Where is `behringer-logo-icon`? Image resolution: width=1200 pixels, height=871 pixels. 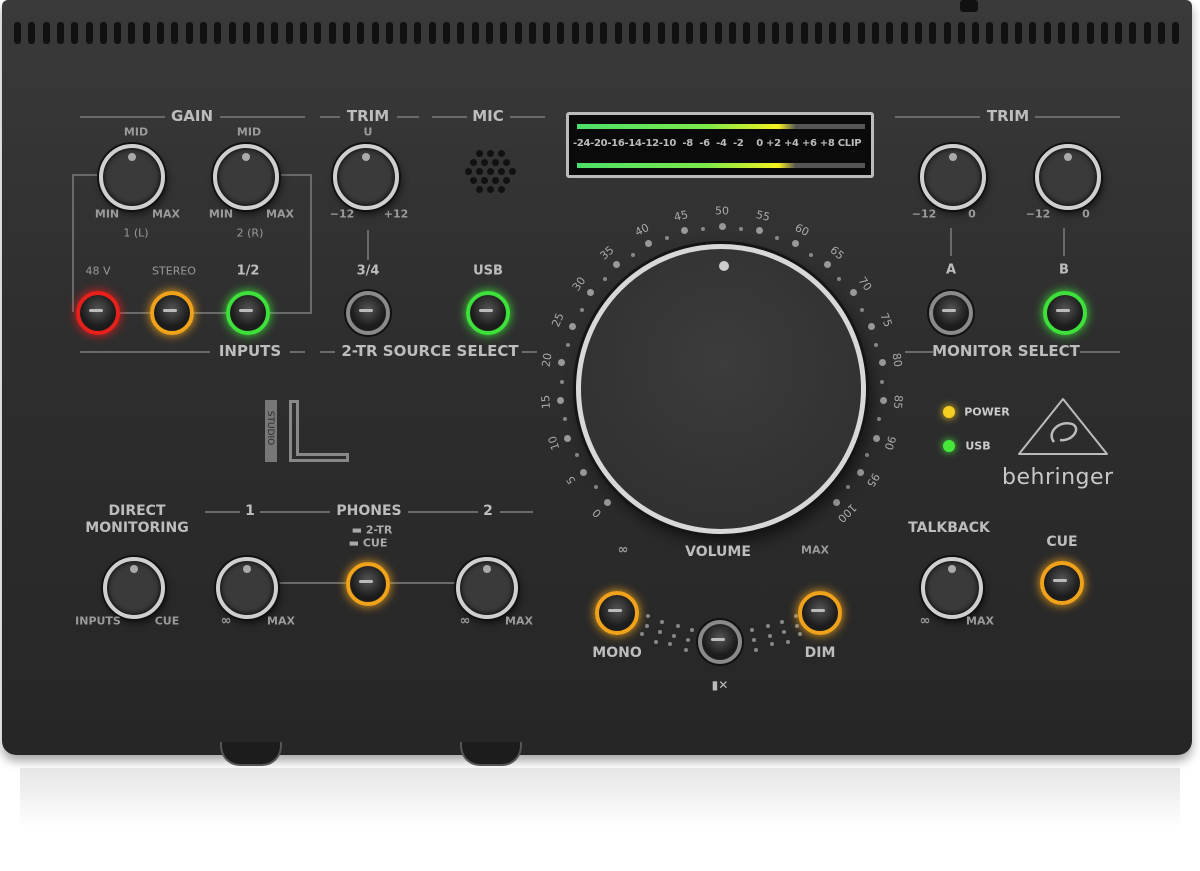
behringer-logo-icon is located at coordinates (1063, 426).